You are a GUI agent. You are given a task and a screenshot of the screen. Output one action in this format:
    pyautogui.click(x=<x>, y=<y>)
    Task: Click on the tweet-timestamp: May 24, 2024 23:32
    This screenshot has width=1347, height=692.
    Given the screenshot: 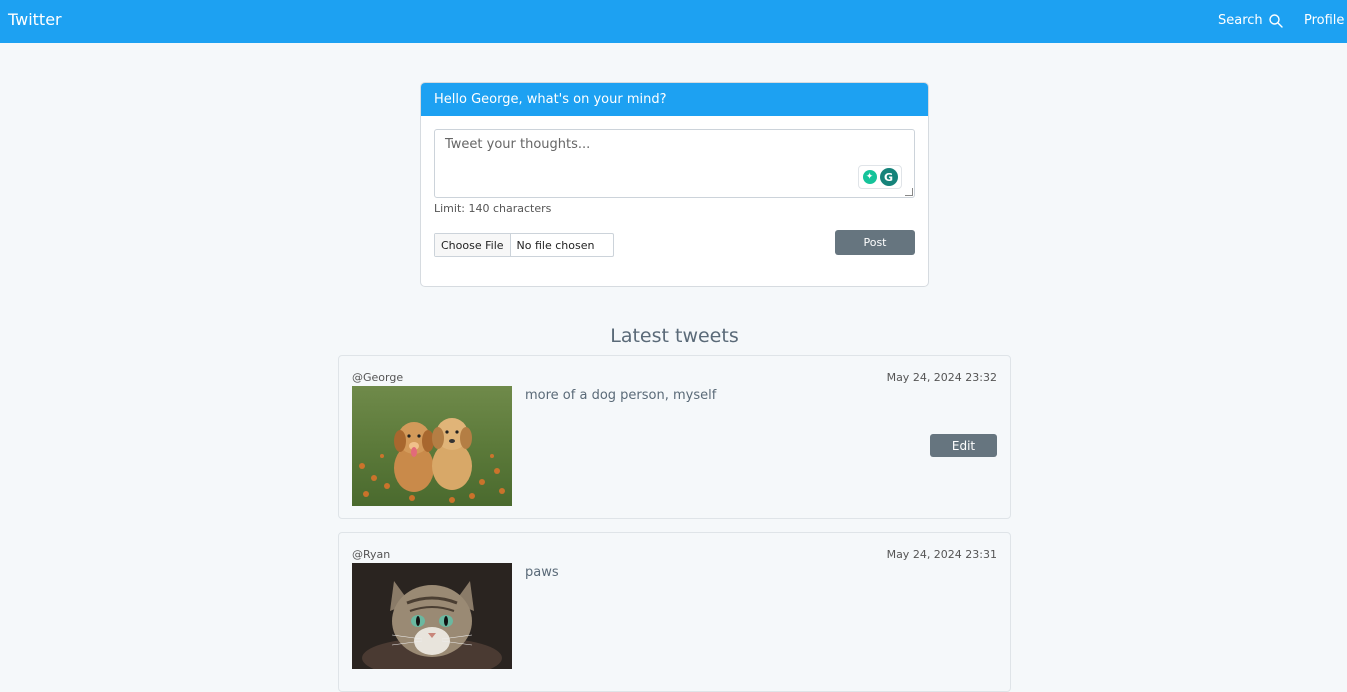 What is the action you would take?
    pyautogui.click(x=941, y=377)
    